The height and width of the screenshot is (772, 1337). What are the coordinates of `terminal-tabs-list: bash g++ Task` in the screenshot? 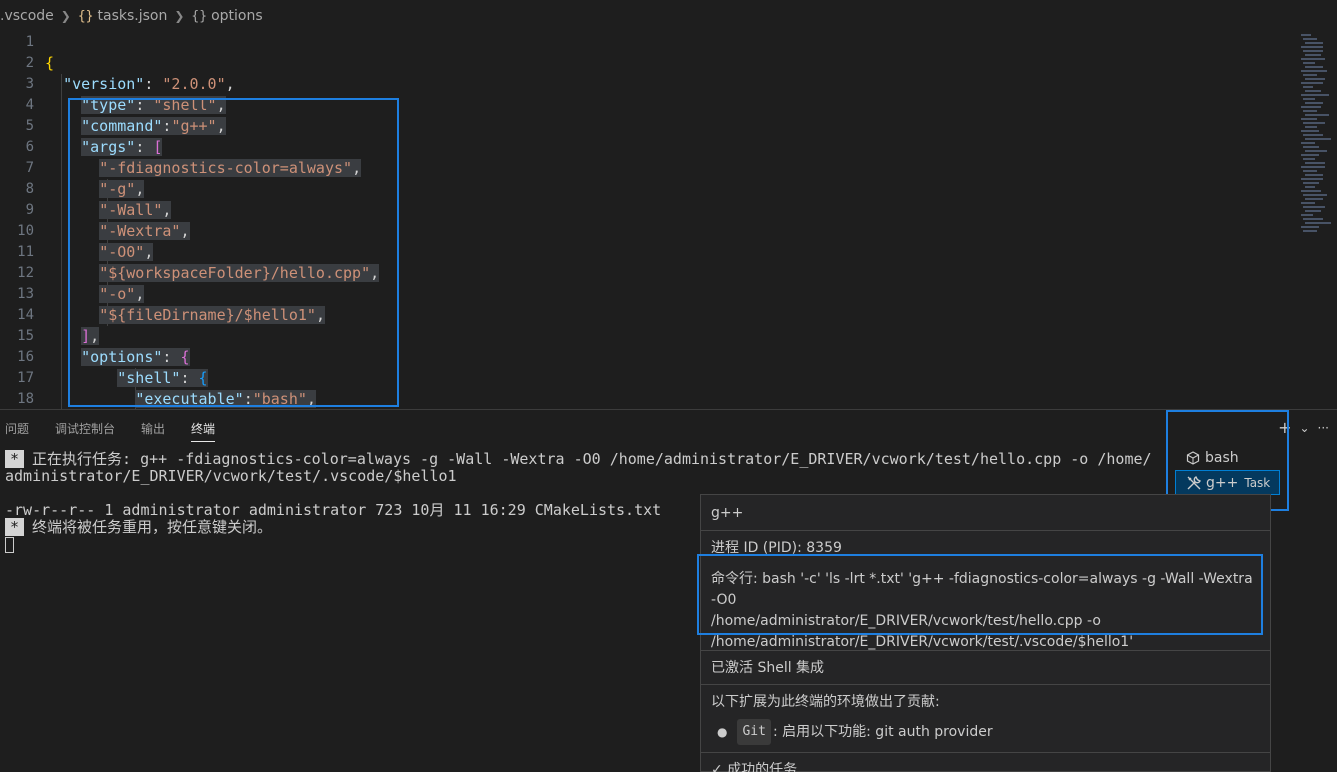 It's located at (1227, 470).